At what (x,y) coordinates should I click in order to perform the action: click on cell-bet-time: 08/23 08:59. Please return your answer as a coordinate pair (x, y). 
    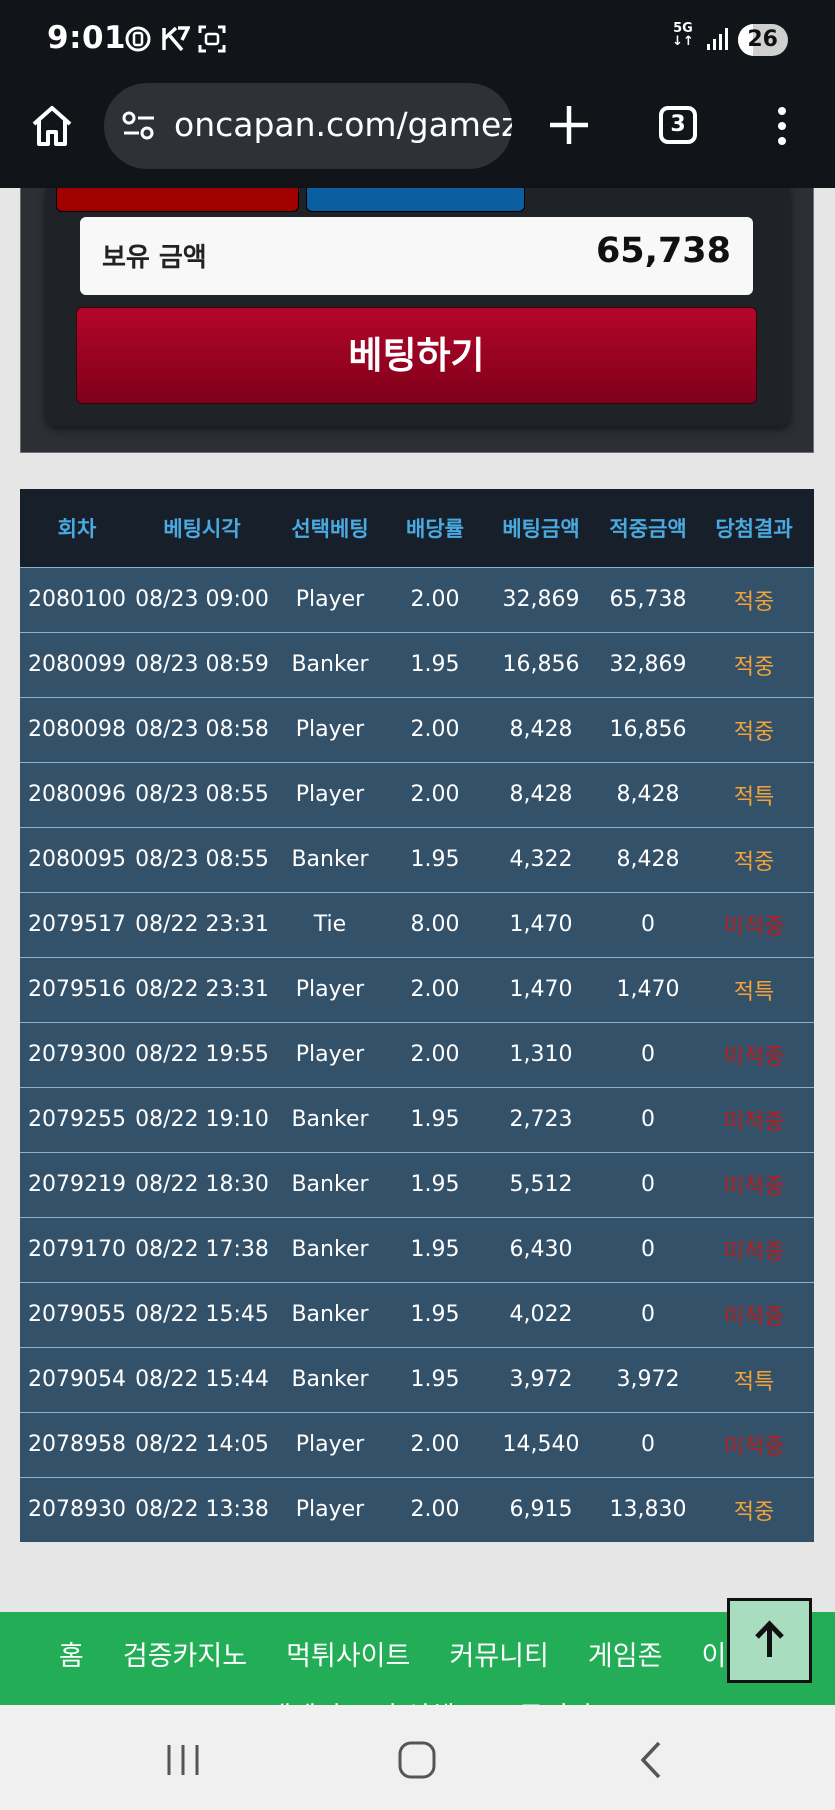
    Looking at the image, I should click on (202, 664).